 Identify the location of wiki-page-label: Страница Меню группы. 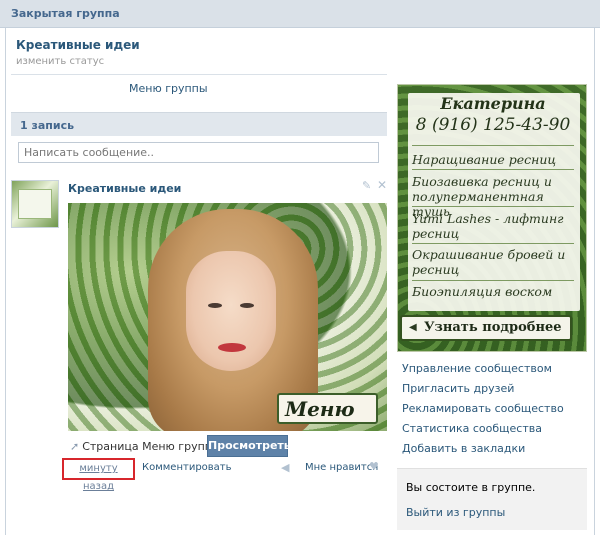
(151, 446).